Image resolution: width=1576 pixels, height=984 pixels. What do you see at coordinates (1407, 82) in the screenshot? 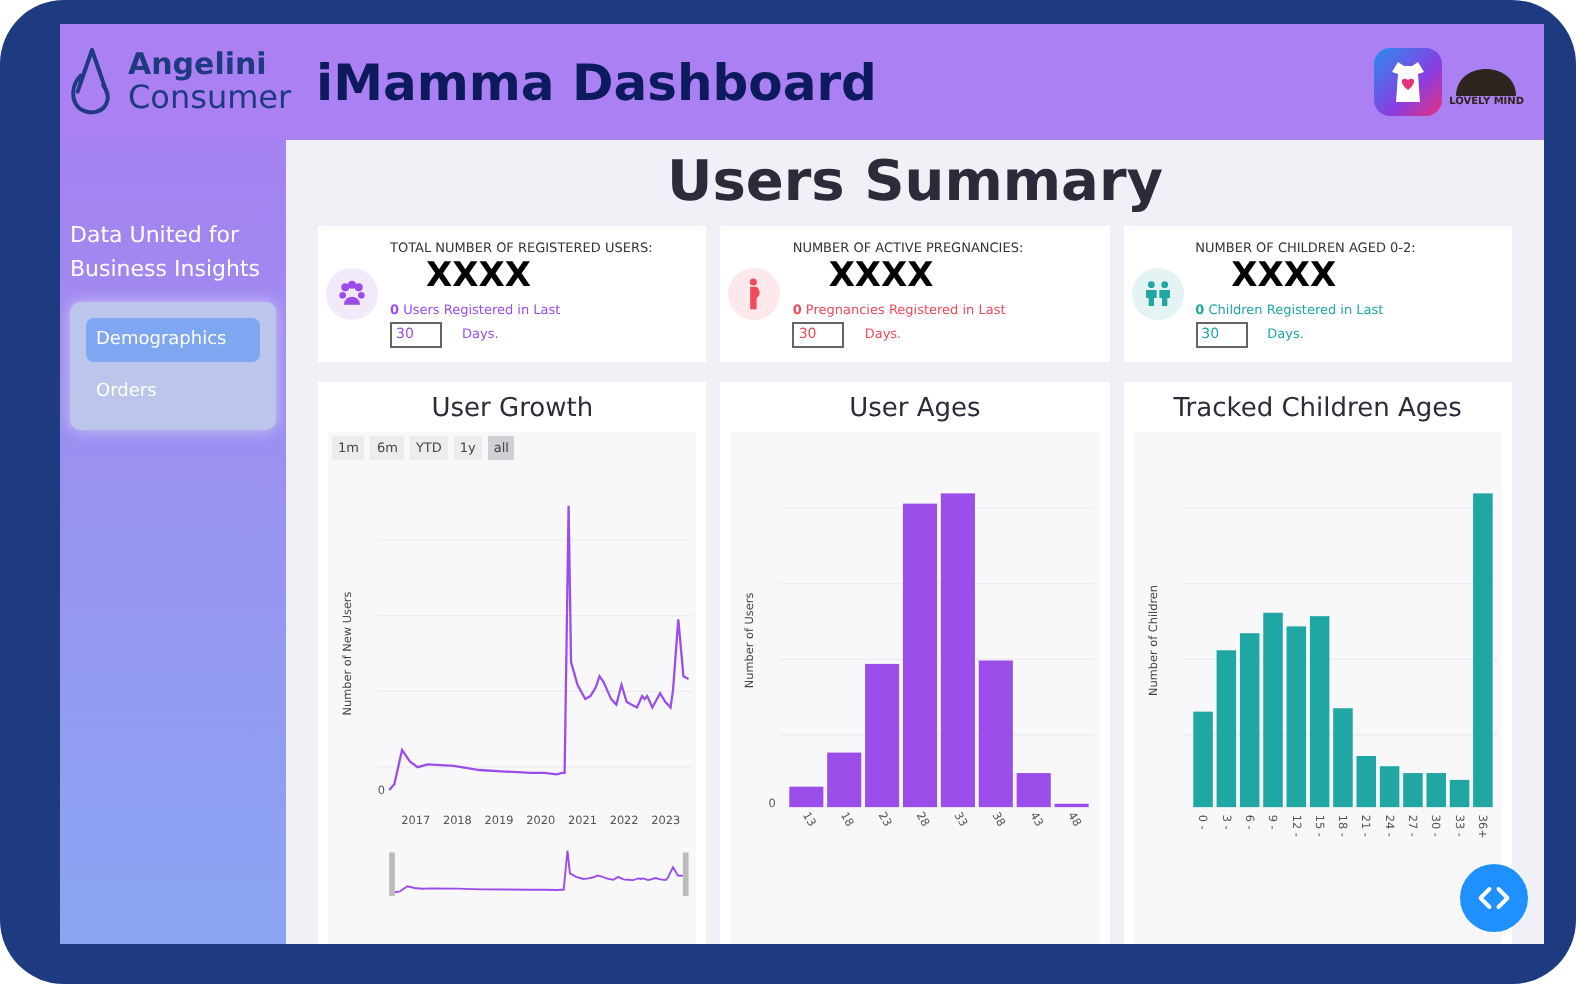
I see `app-icon` at bounding box center [1407, 82].